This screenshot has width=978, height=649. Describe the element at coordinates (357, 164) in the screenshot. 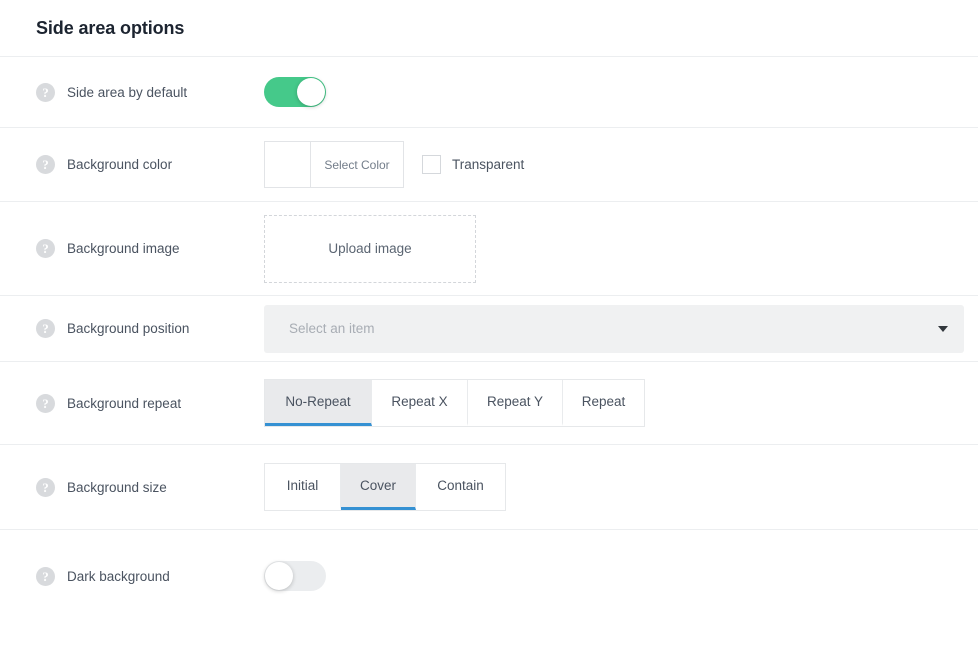

I see `select-color-button: Select Color` at that location.